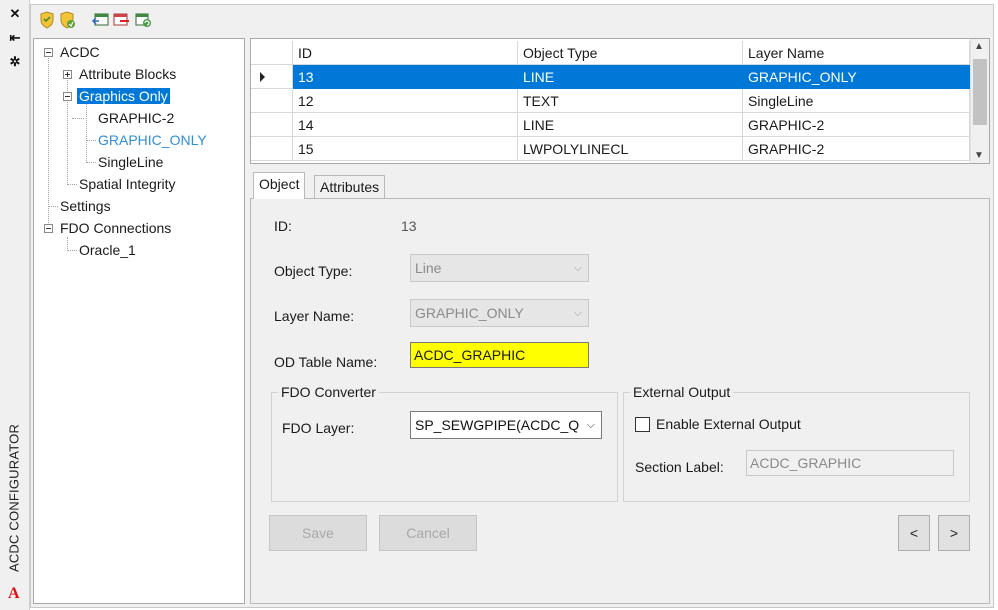 The height and width of the screenshot is (610, 998). I want to click on cell-id: 13, so click(405, 77).